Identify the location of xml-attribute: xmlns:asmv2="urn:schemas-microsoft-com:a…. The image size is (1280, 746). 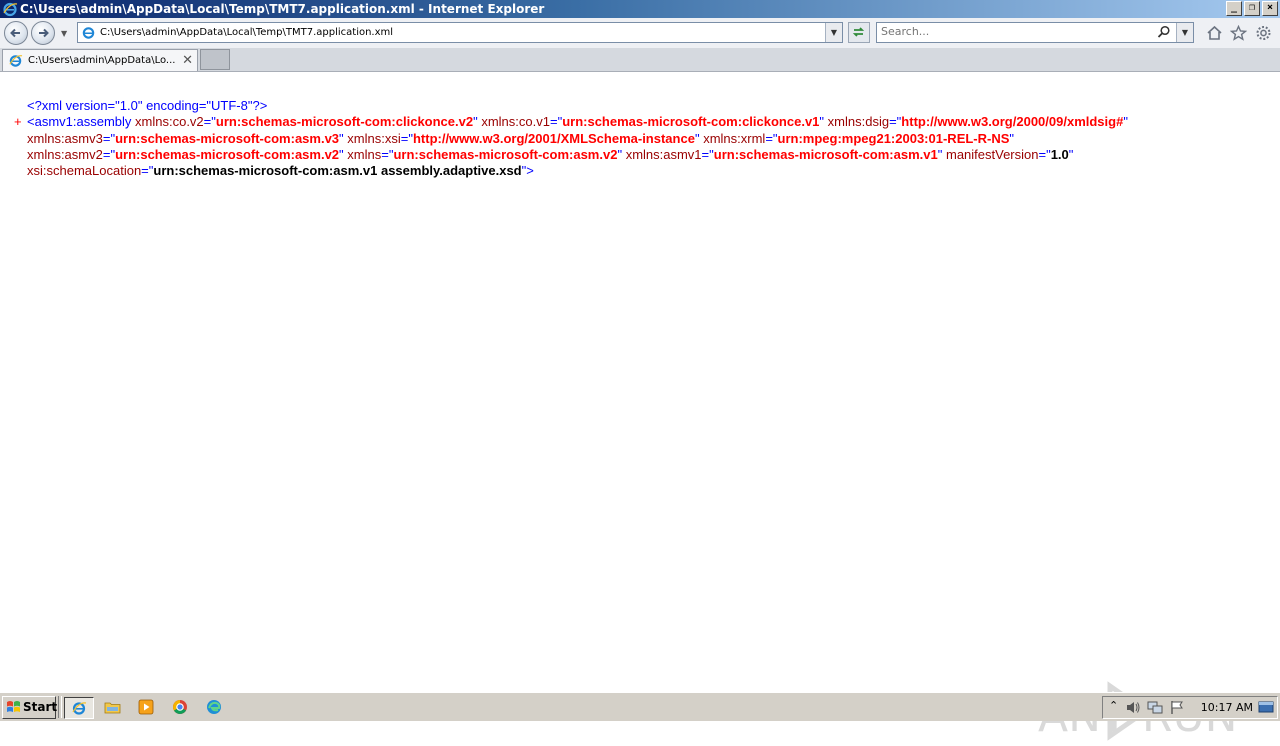
(185, 154).